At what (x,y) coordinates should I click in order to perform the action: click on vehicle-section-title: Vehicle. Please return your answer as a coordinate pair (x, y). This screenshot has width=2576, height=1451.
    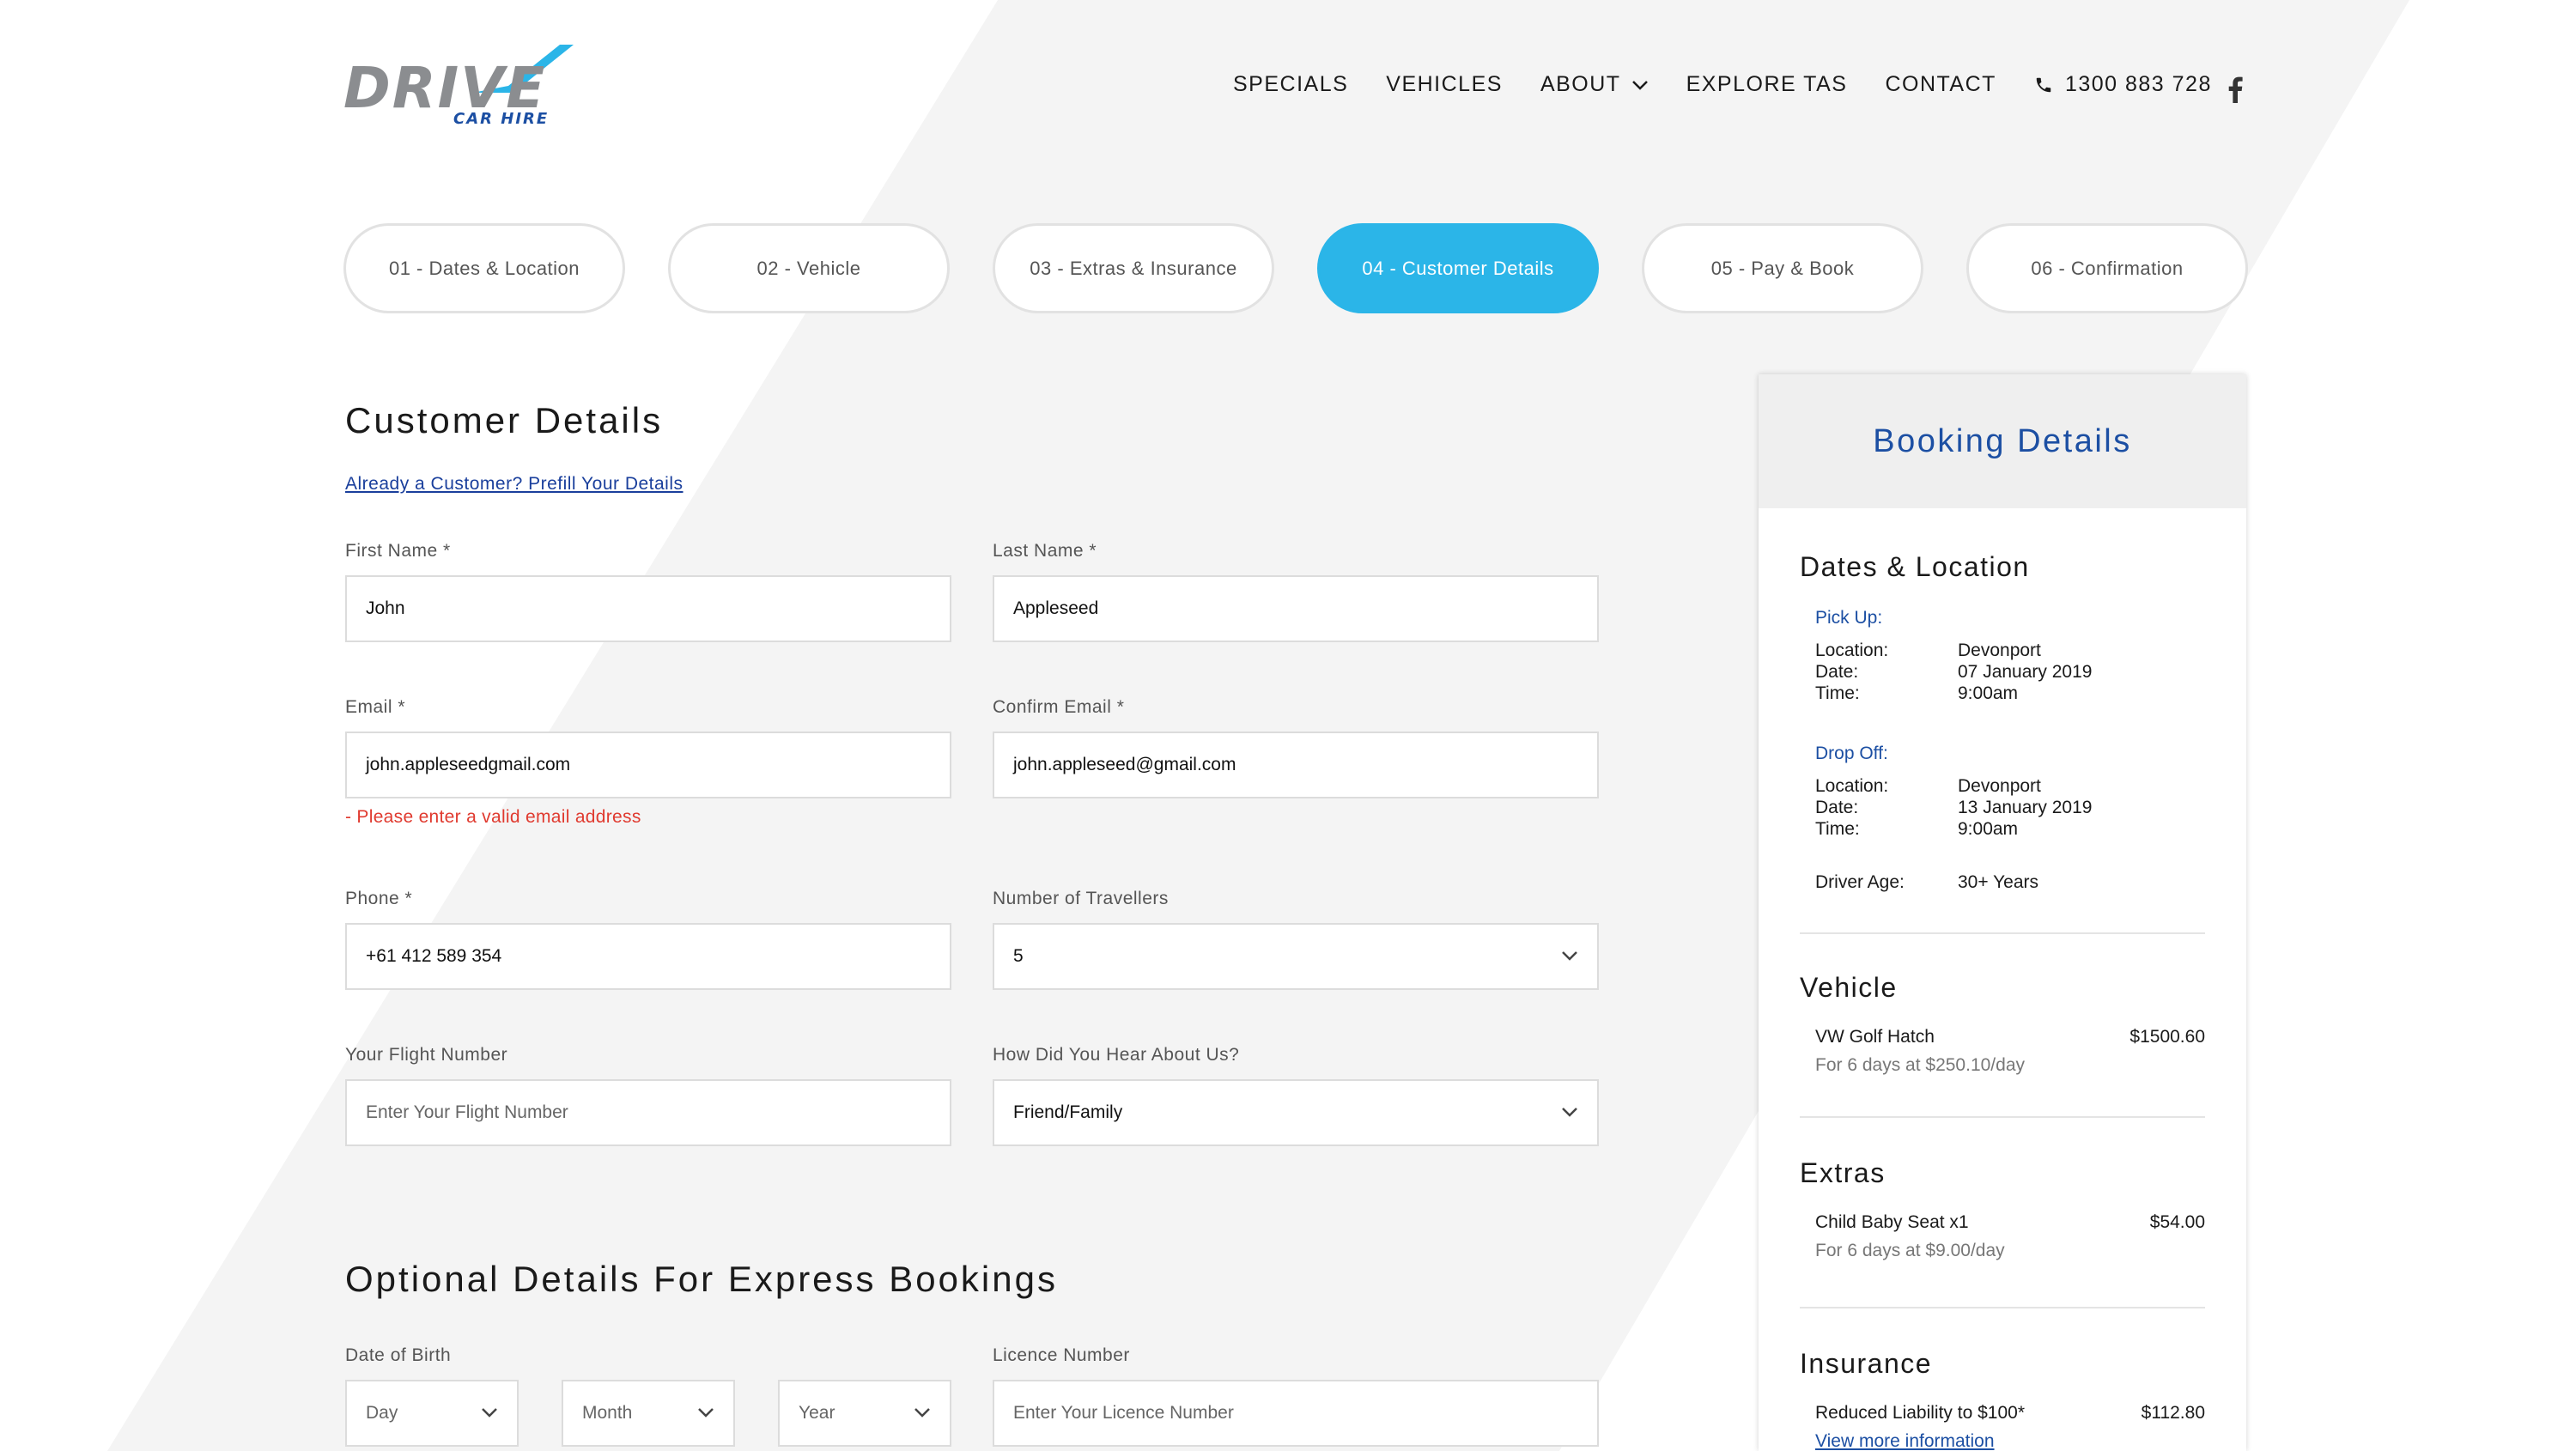
    Looking at the image, I should click on (1849, 988).